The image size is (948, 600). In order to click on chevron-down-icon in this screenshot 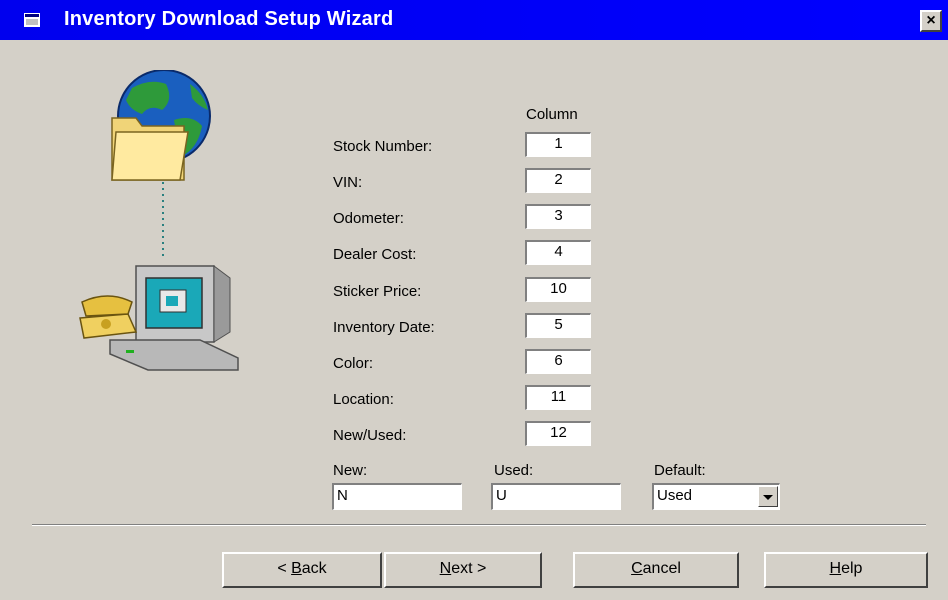, I will do `click(768, 497)`.